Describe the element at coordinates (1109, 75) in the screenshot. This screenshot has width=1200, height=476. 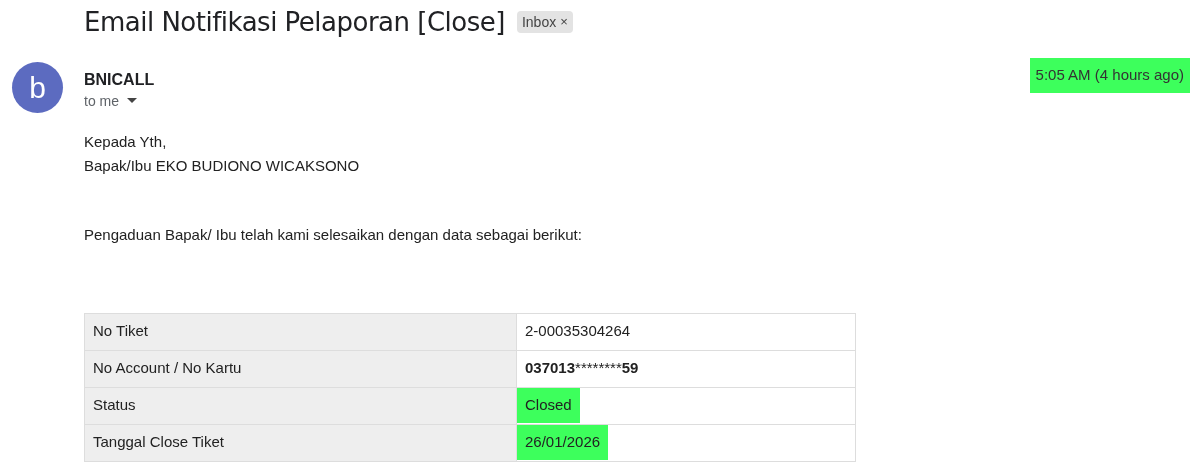
I see `timestamp: 5:05 AM (4 hours ago)` at that location.